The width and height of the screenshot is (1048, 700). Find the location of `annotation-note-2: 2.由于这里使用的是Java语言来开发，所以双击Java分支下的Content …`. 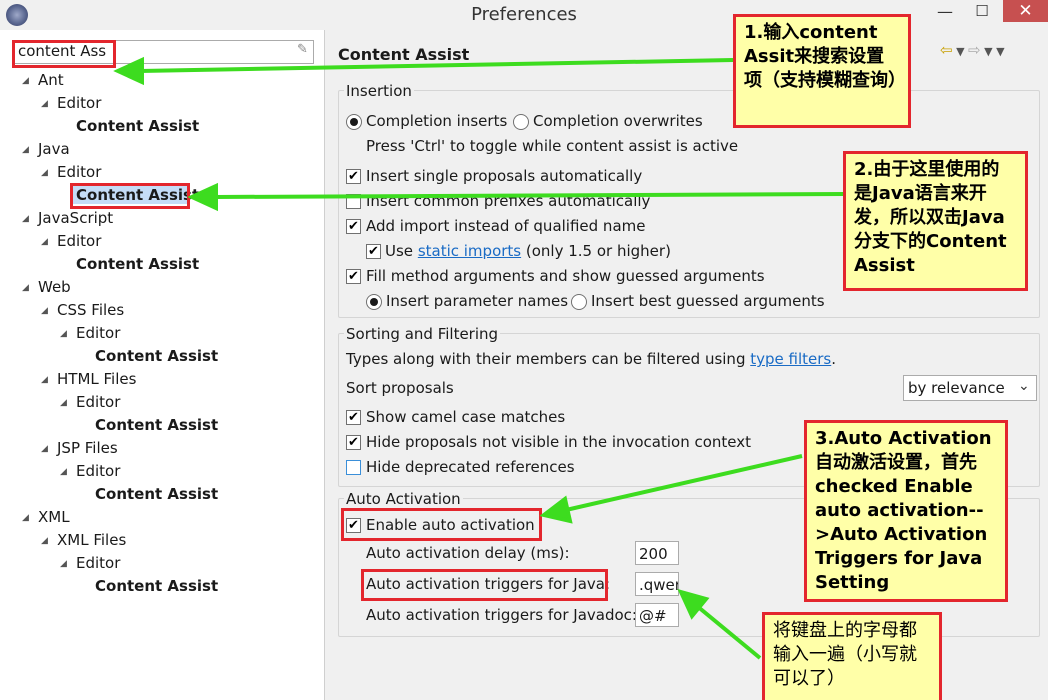

annotation-note-2: 2.由于这里使用的是Java语言来开发，所以双击Java分支下的Content … is located at coordinates (935, 221).